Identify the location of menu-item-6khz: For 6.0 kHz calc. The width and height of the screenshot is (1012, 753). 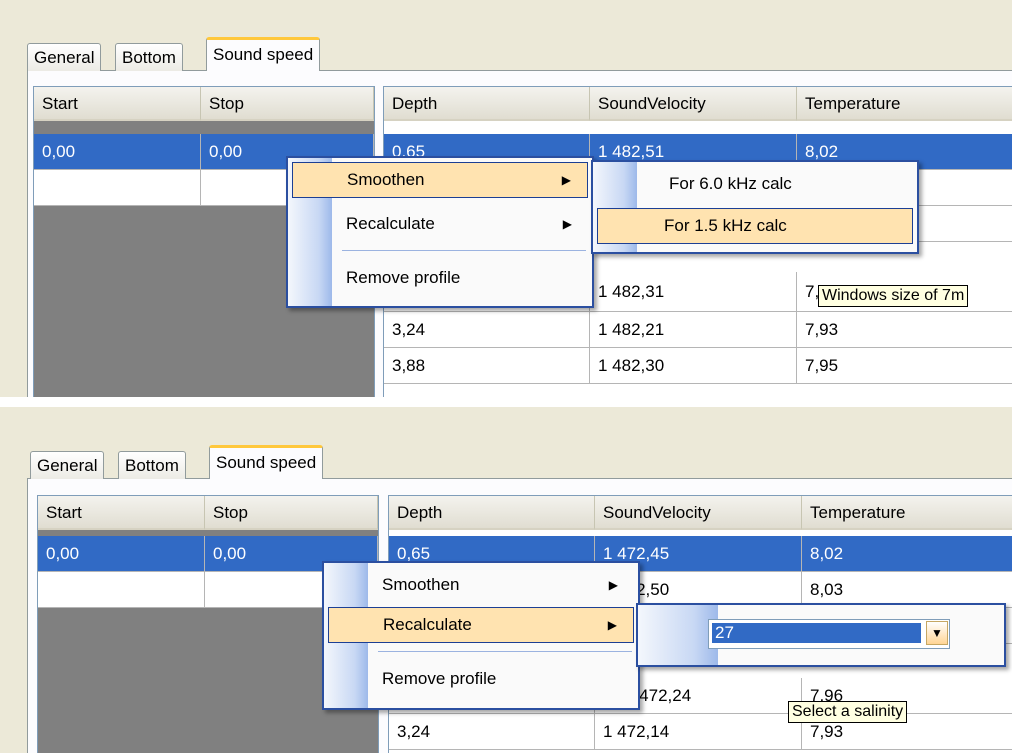
(755, 184).